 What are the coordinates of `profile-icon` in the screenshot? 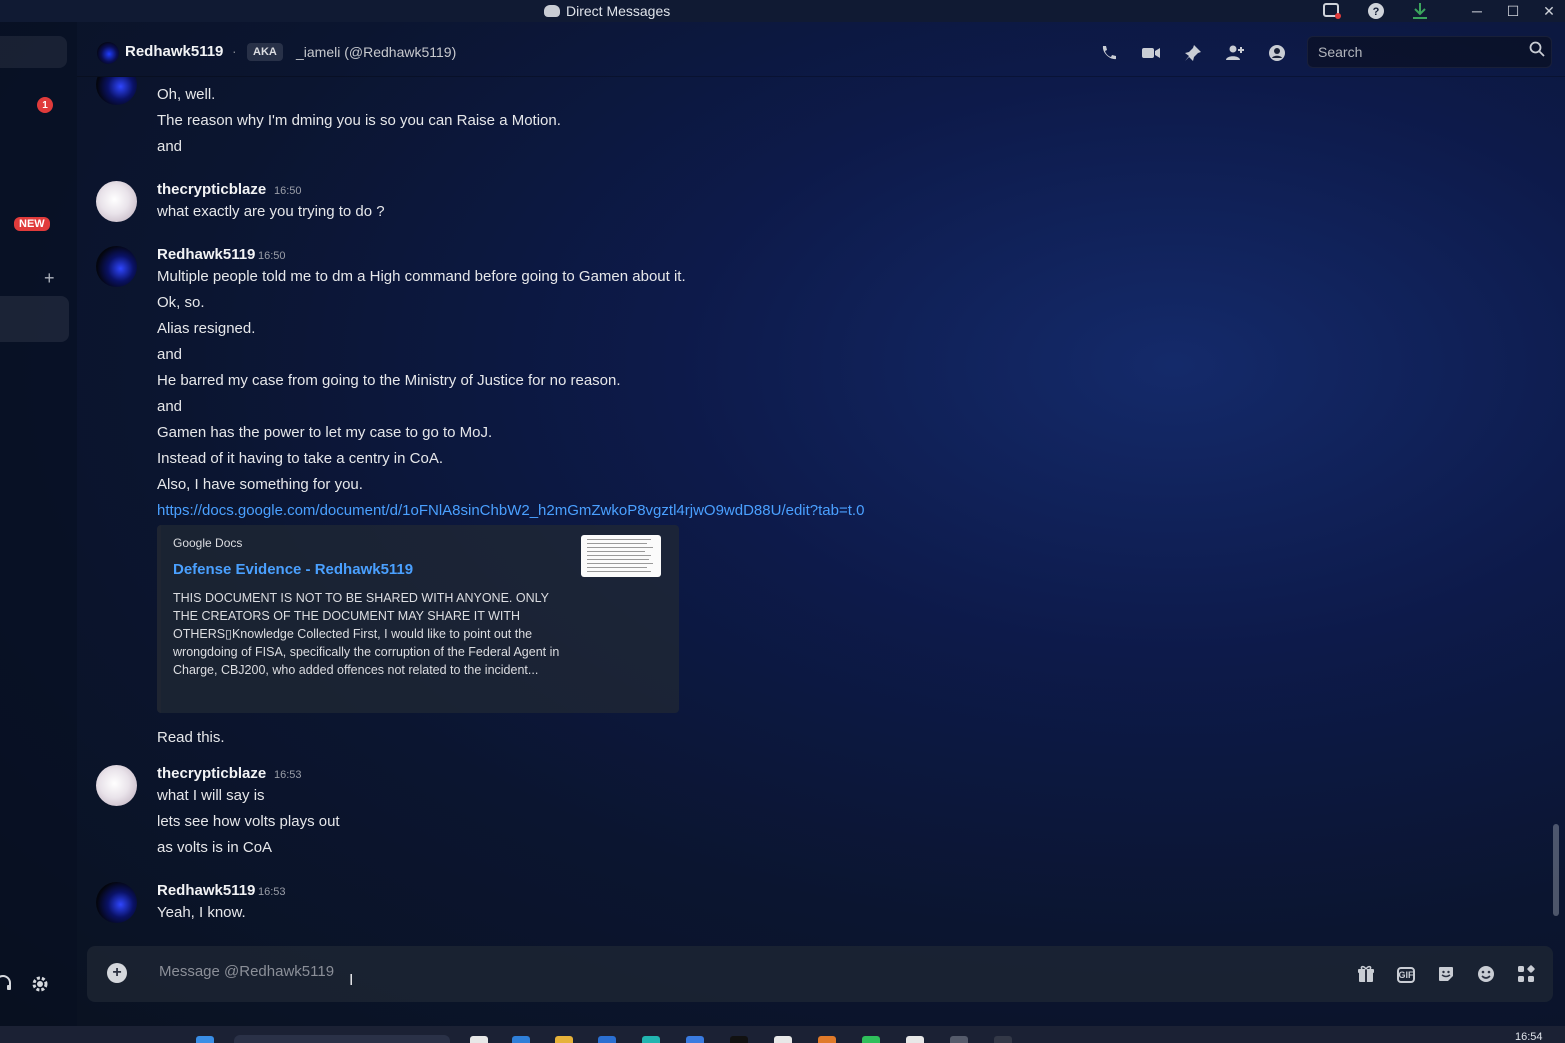 It's located at (1277, 53).